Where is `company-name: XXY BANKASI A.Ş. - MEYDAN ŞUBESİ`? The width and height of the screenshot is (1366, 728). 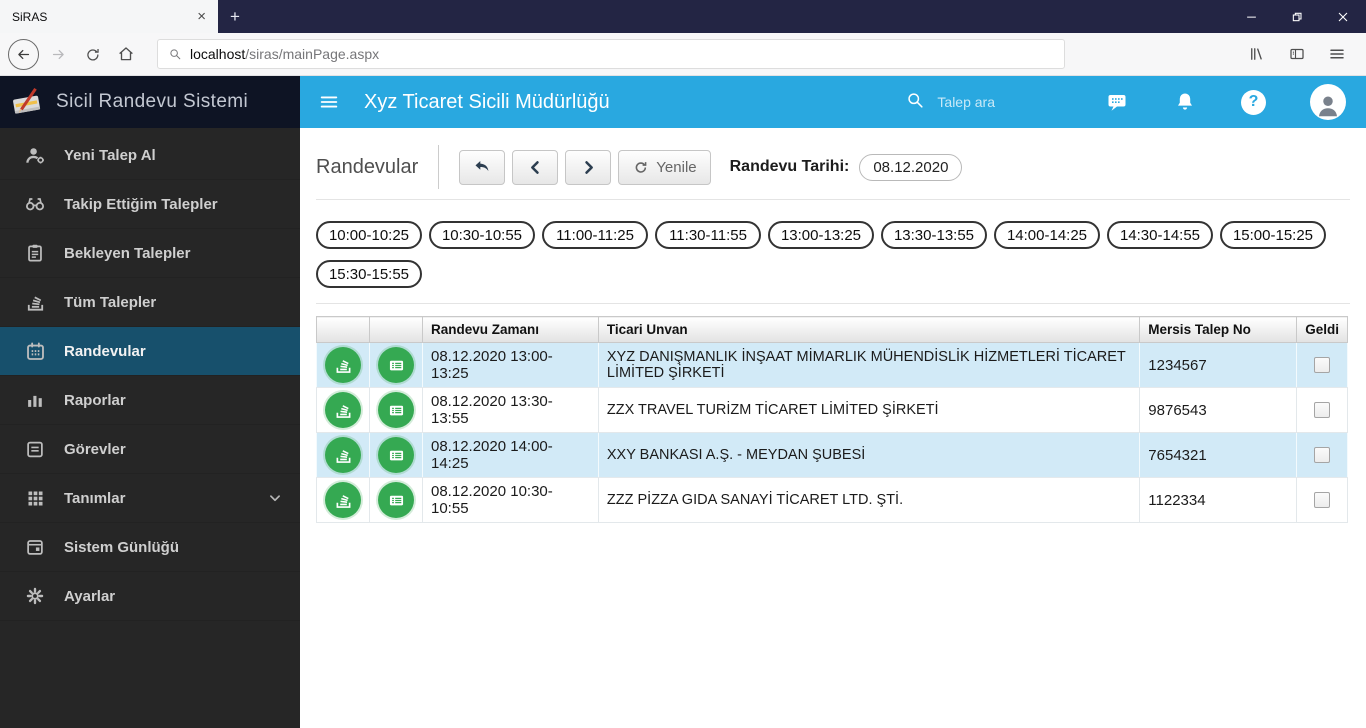
company-name: XXY BANKASI A.Ş. - MEYDAN ŞUBESİ is located at coordinates (869, 455).